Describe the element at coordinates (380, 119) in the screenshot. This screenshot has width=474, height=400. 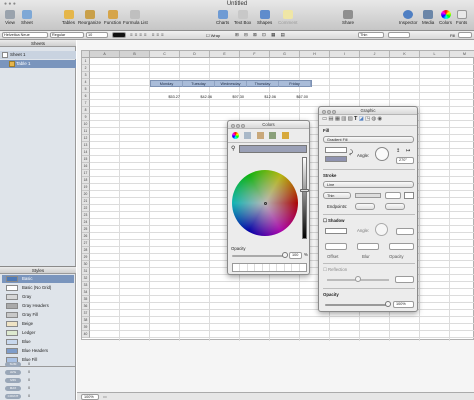
I see `quicktime-tab-icon: ◉` at that location.